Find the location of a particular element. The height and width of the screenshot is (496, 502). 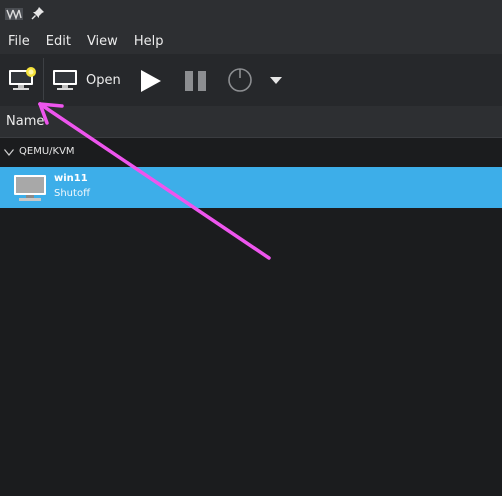

vm-monitor-icon is located at coordinates (30, 188).